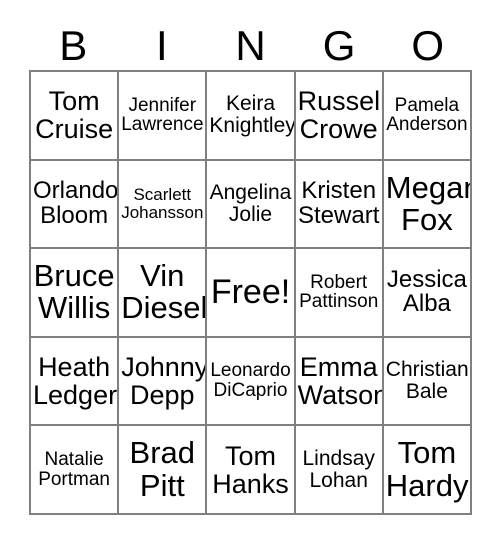 The height and width of the screenshot is (544, 500). I want to click on bingo-free-space-cell: Free!, so click(251, 293).